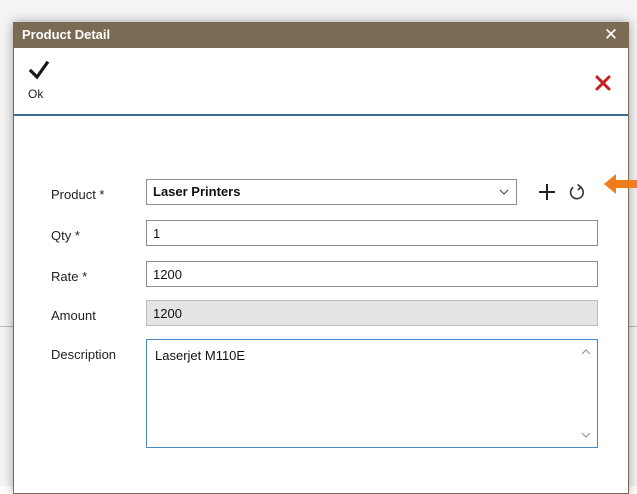 Image resolution: width=637 pixels, height=494 pixels. What do you see at coordinates (66, 34) in the screenshot?
I see `window-title: Product Detail` at bounding box center [66, 34].